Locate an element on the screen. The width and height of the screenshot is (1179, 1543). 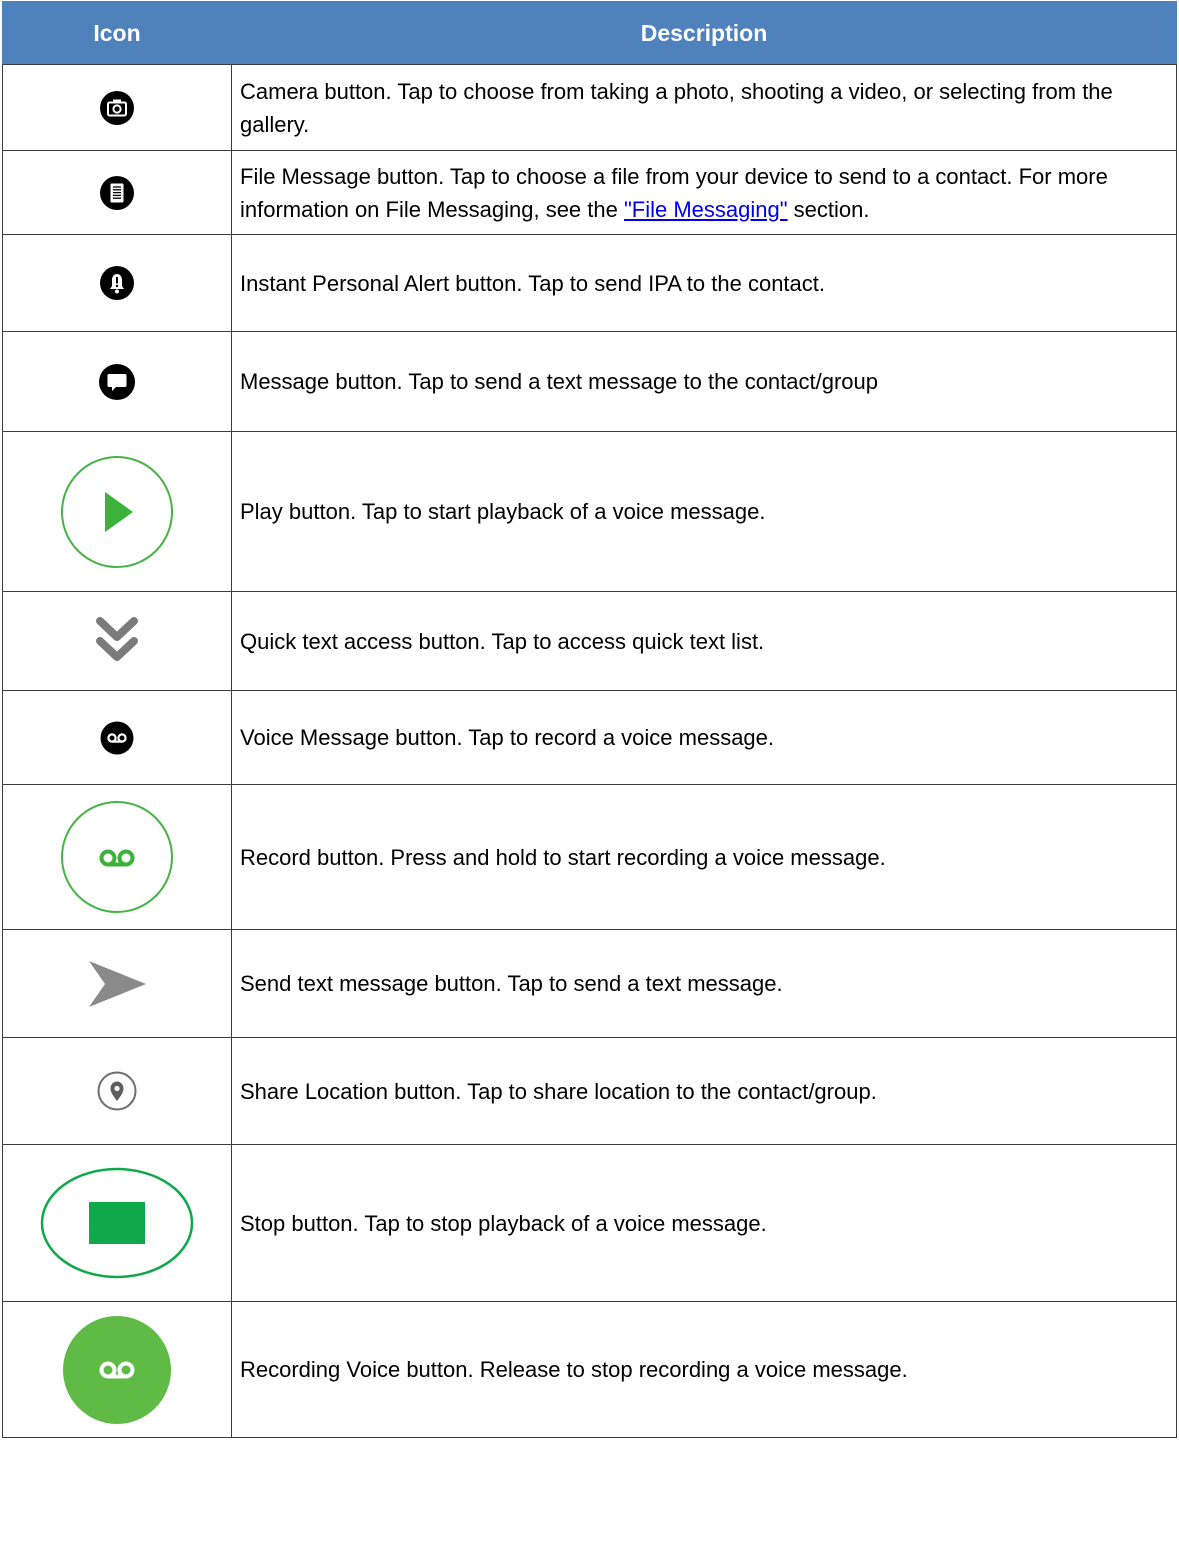
table-header-row: Icon Description is located at coordinates (589, 33).